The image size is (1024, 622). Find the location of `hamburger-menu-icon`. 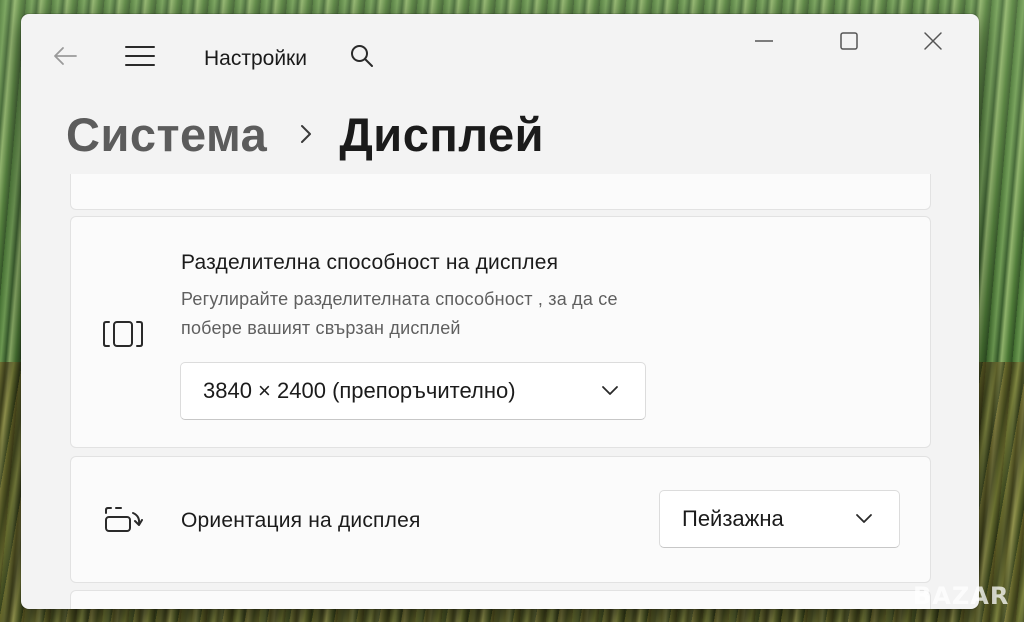

hamburger-menu-icon is located at coordinates (140, 58).